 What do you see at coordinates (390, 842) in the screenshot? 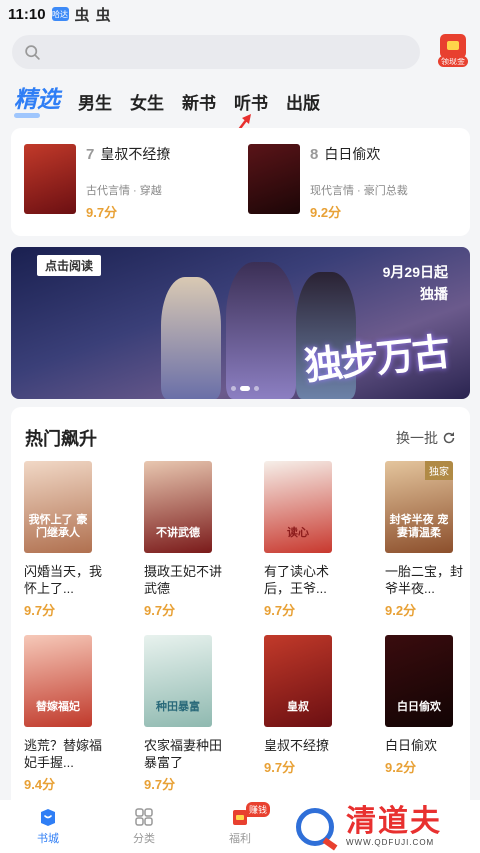
I see `watermark-url: WWW.QDFUJI.COM` at bounding box center [390, 842].